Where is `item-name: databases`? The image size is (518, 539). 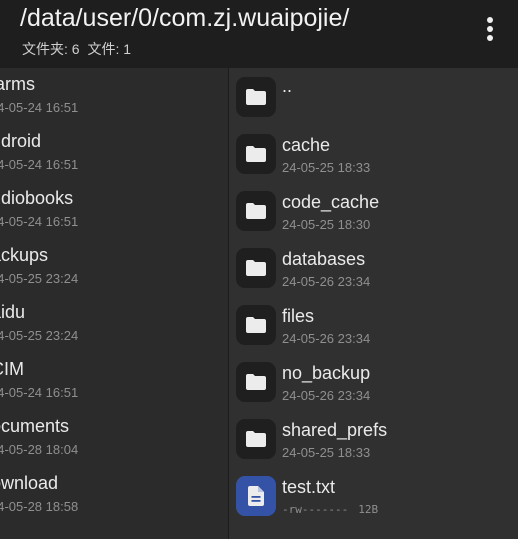 item-name: databases is located at coordinates (324, 259).